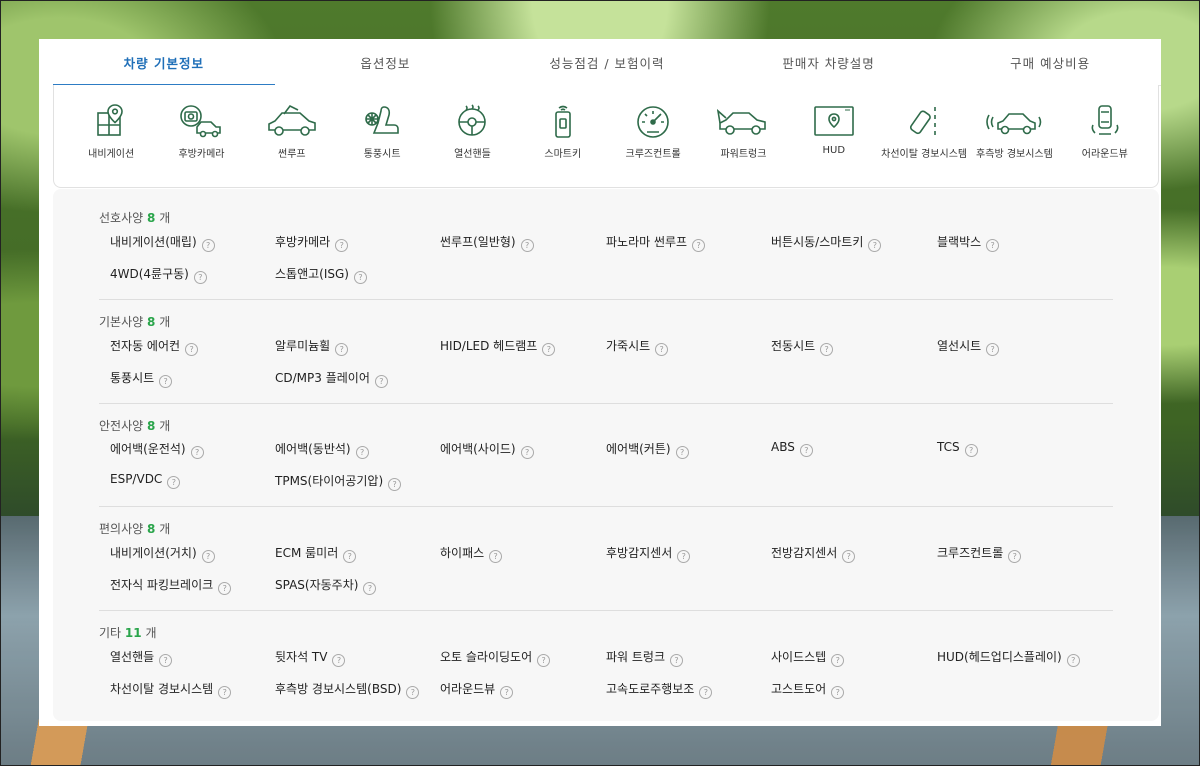 This screenshot has width=1200, height=766. I want to click on option-heated-steering: 열선핸들, so click(472, 131).